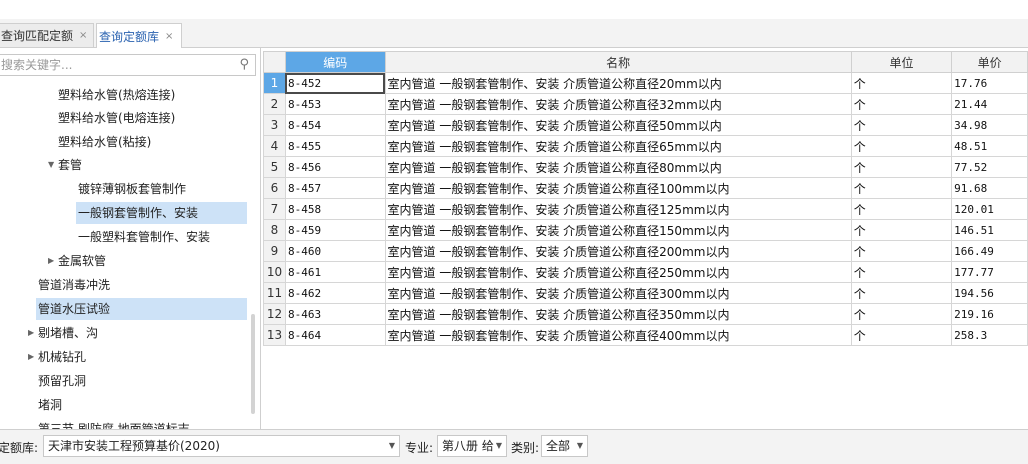 This screenshot has width=1028, height=464. What do you see at coordinates (253, 364) in the screenshot?
I see `tree-scrollbar` at bounding box center [253, 364].